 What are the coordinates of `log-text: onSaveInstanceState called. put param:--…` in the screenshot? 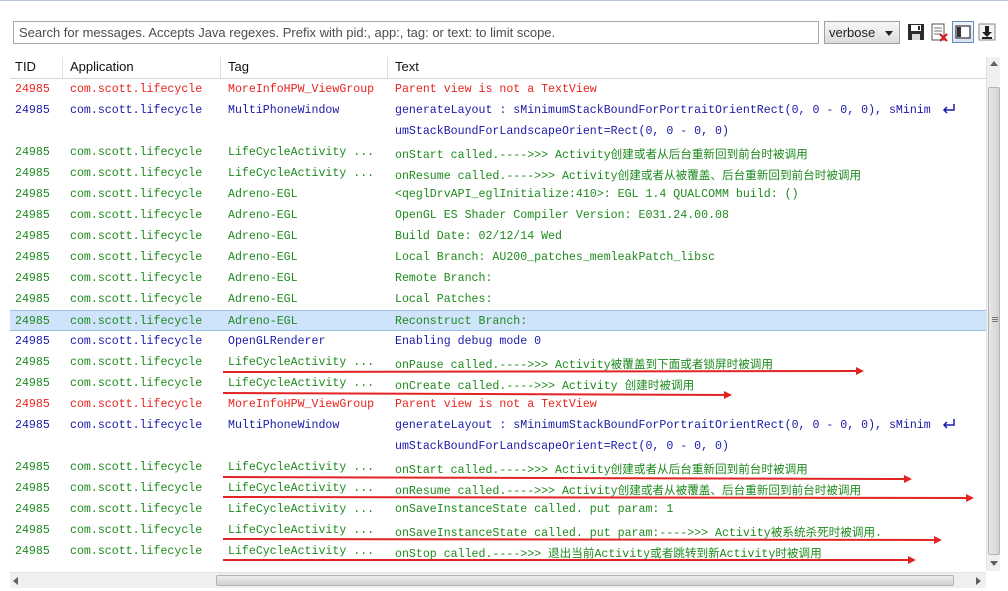 It's located at (639, 533).